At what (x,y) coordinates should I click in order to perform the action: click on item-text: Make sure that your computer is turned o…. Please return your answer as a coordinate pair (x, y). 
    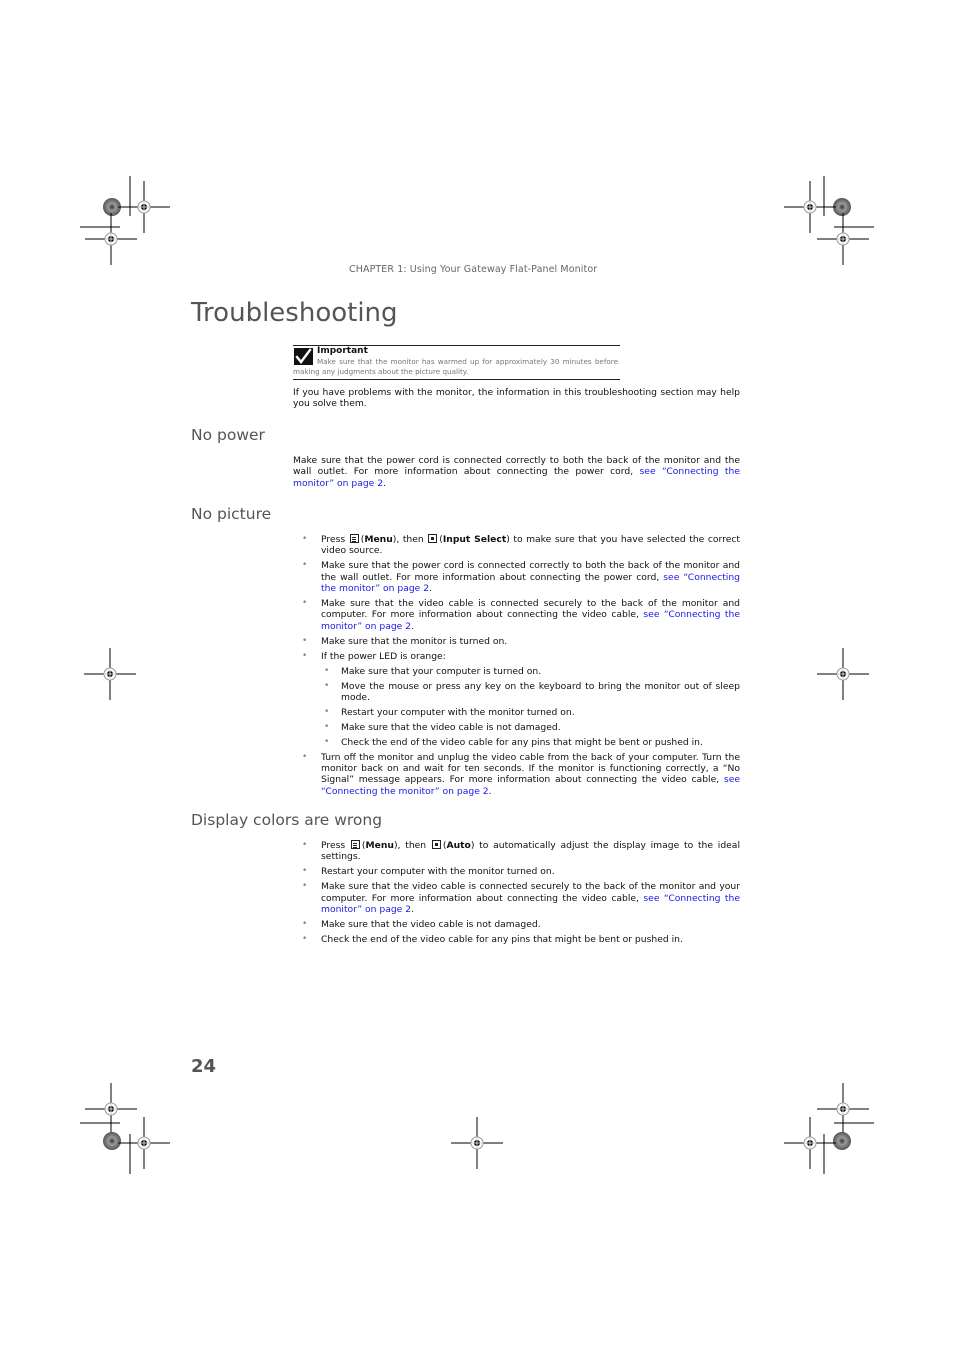
    Looking at the image, I should click on (441, 671).